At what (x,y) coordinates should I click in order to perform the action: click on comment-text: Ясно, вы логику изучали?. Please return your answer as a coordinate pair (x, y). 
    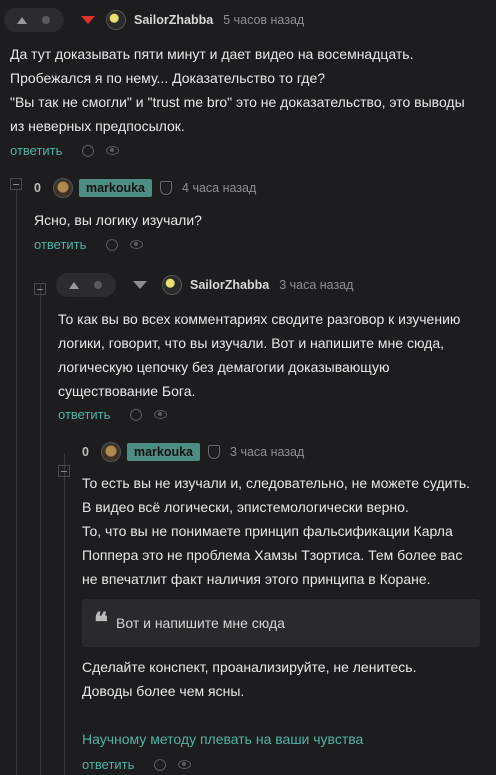
    Looking at the image, I should click on (118, 220).